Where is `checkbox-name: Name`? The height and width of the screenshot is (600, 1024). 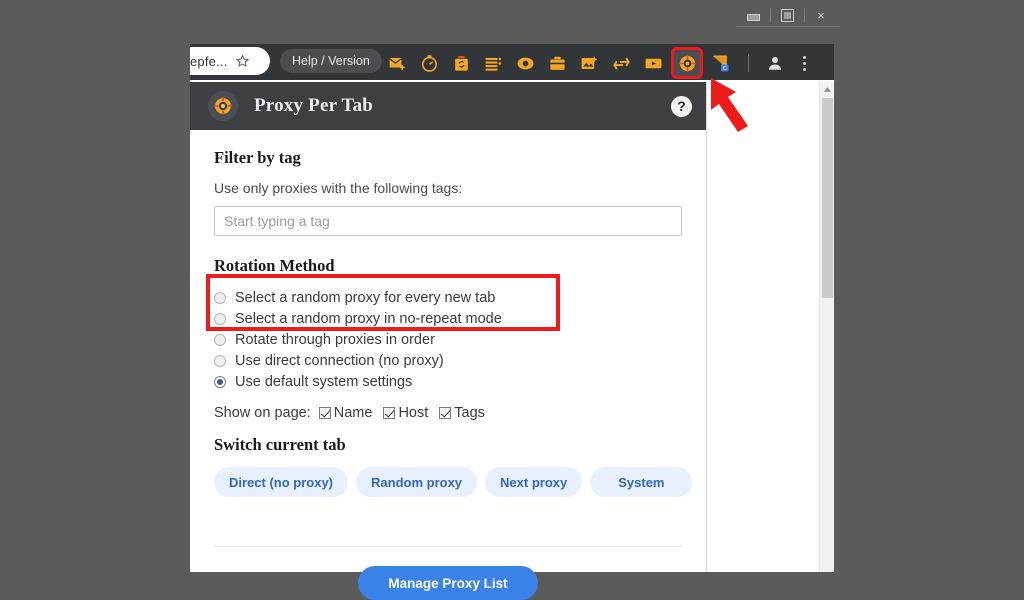
checkbox-name: Name is located at coordinates (345, 413).